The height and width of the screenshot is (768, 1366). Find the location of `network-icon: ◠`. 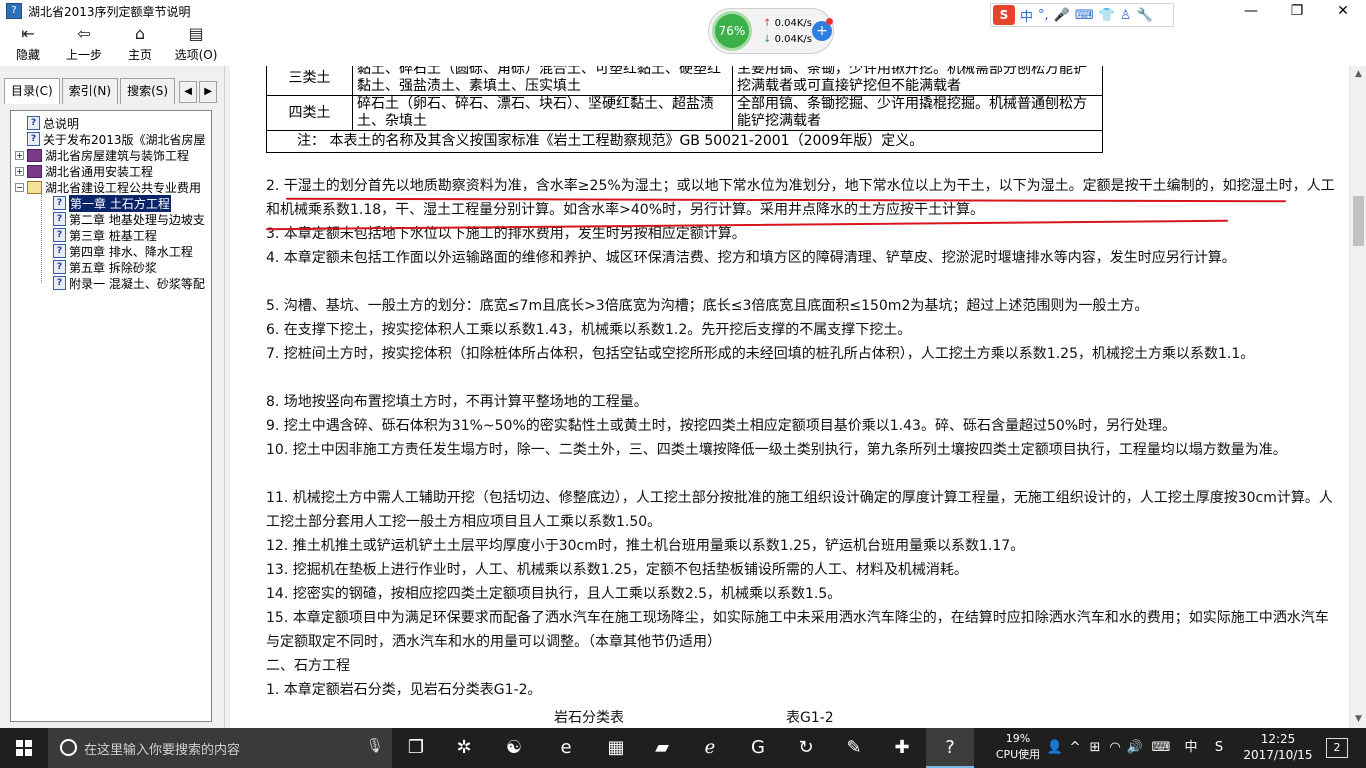

network-icon: ◠ is located at coordinates (1115, 748).